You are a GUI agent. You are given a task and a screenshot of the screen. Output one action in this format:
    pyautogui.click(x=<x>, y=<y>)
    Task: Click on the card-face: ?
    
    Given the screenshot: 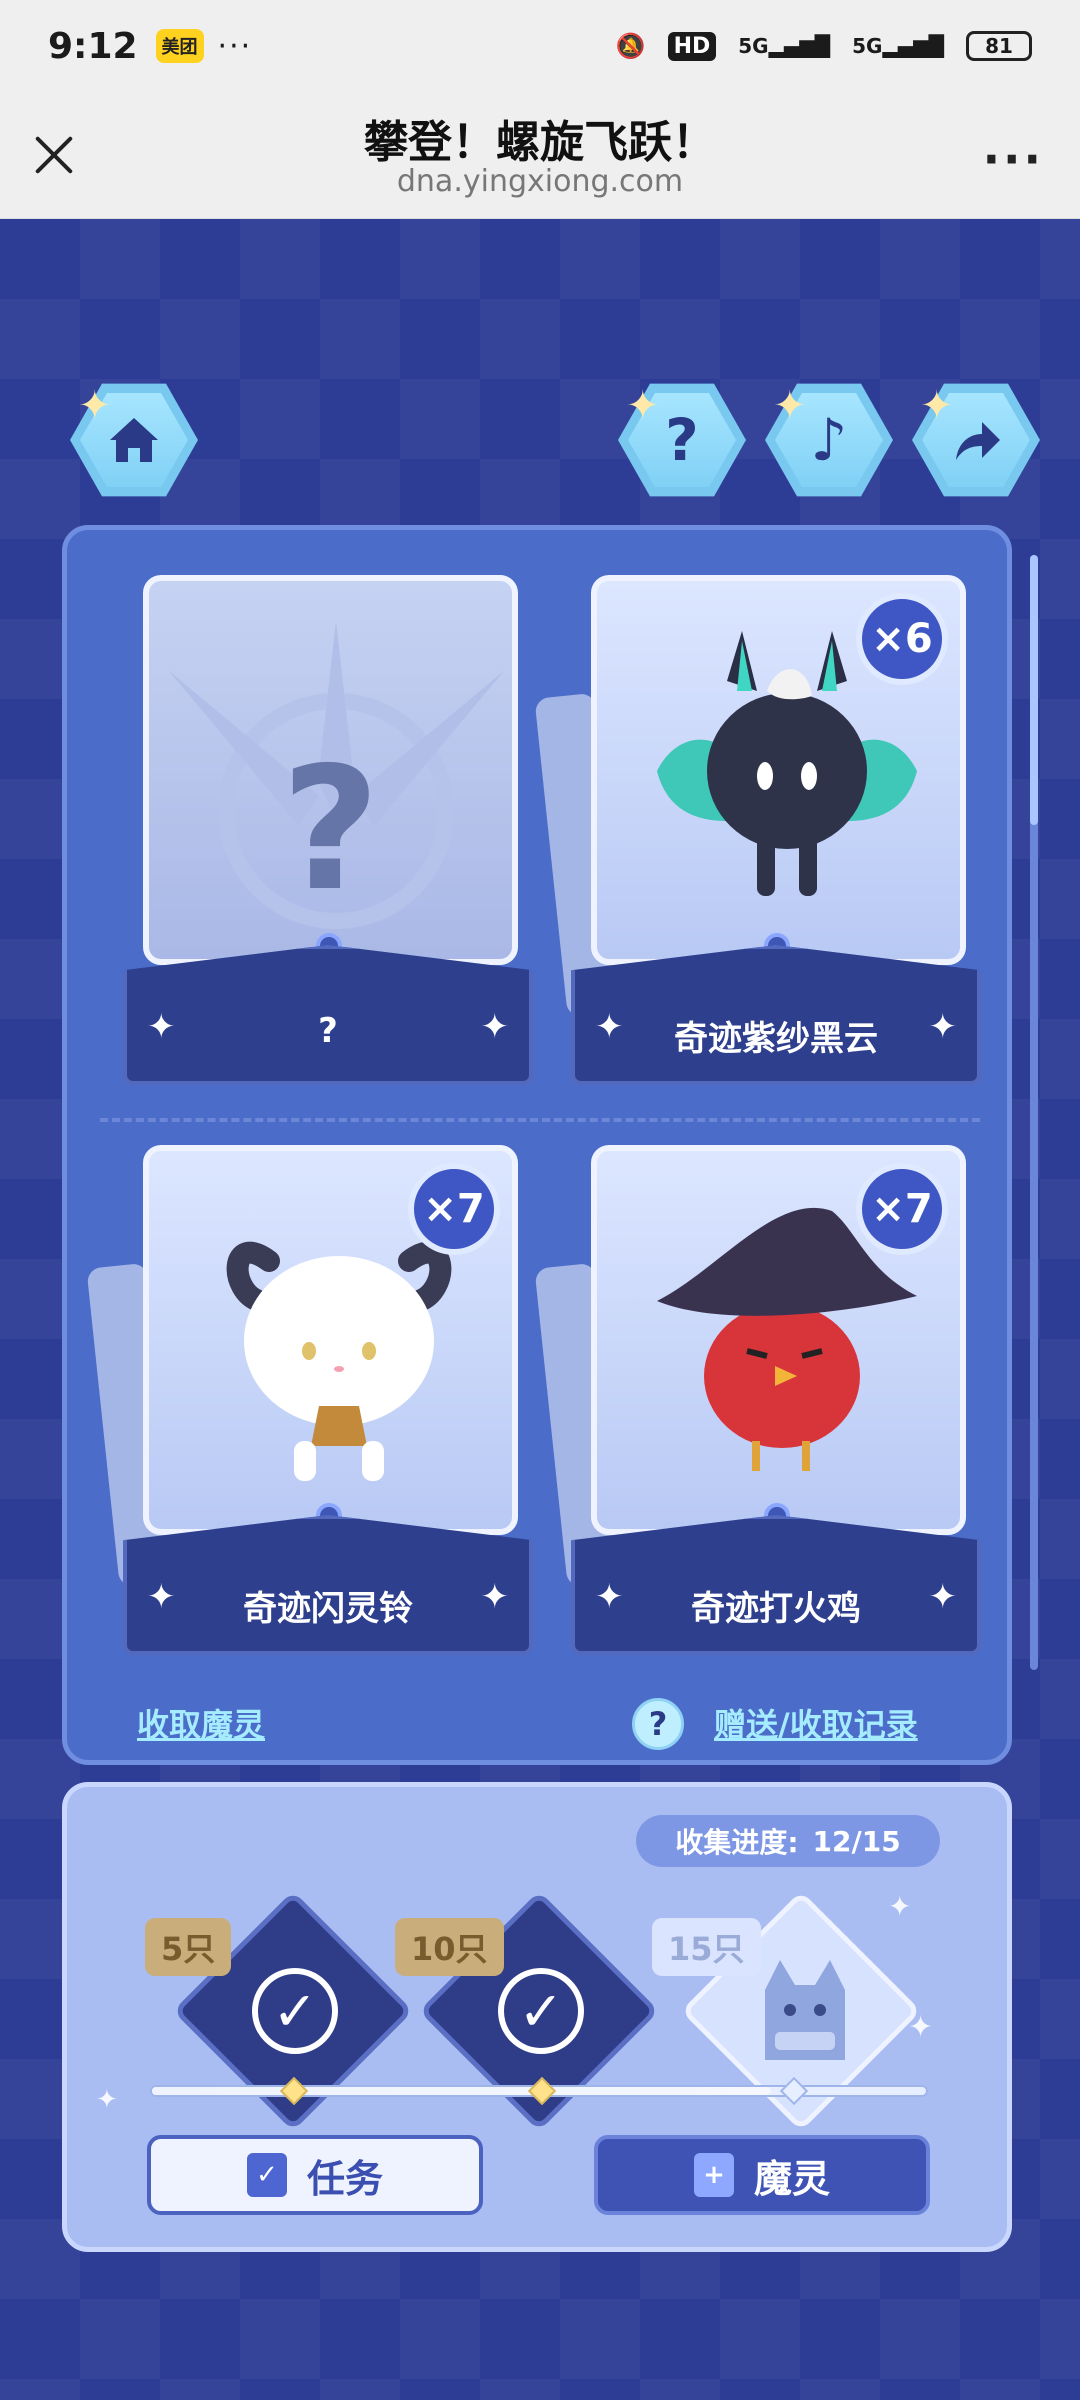 What is the action you would take?
    pyautogui.click(x=330, y=770)
    